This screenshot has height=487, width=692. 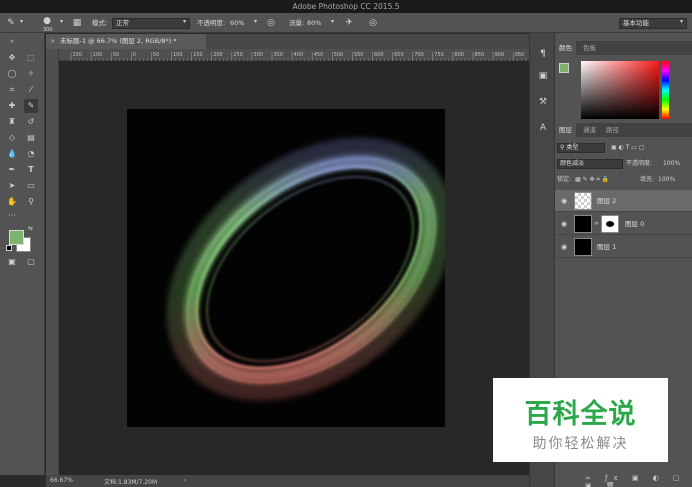 I want to click on layer-name: 图层 2, so click(x=606, y=201).